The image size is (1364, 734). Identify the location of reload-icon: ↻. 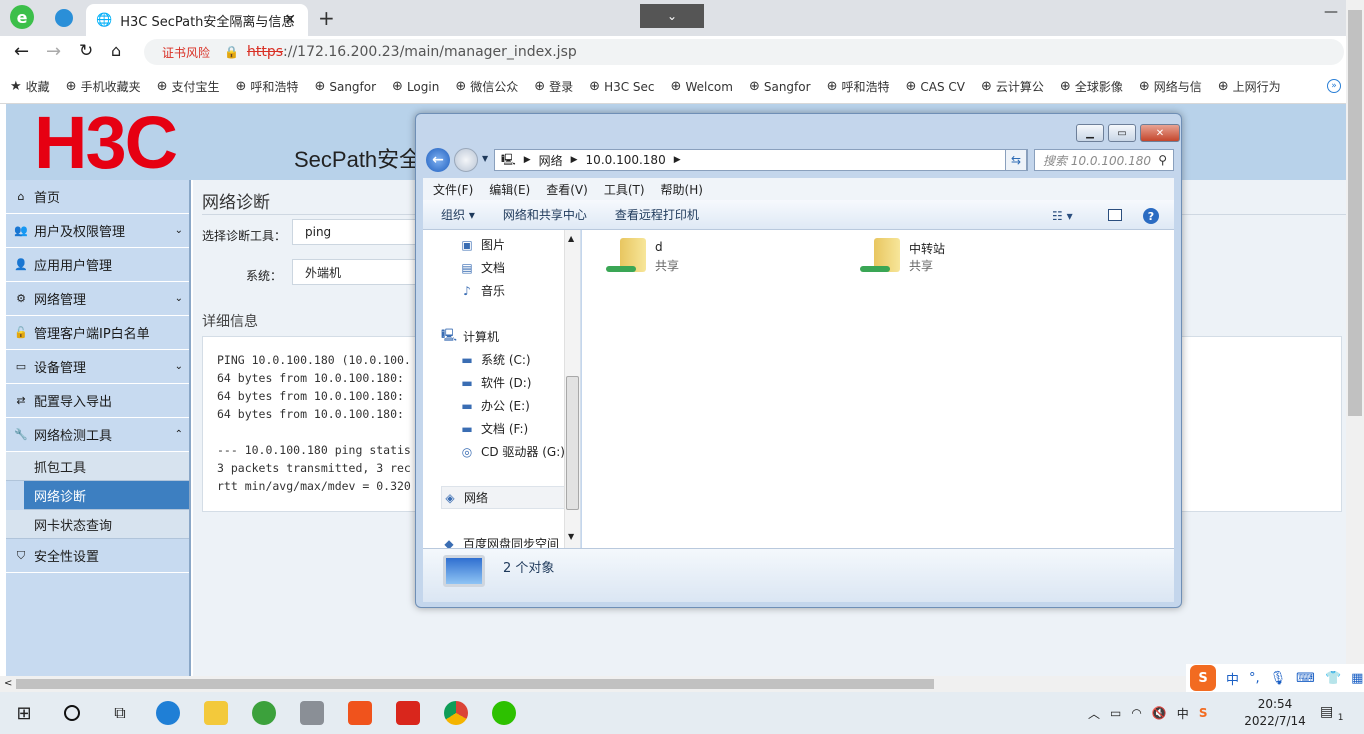
(86, 51).